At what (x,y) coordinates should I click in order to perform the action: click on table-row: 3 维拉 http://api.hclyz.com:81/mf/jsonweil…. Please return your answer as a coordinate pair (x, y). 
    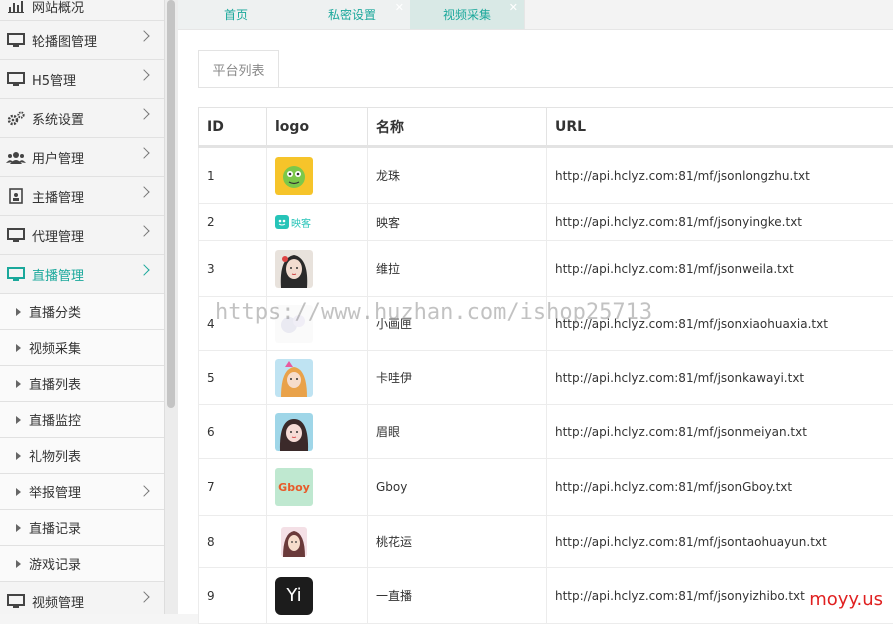
    Looking at the image, I should click on (546, 269).